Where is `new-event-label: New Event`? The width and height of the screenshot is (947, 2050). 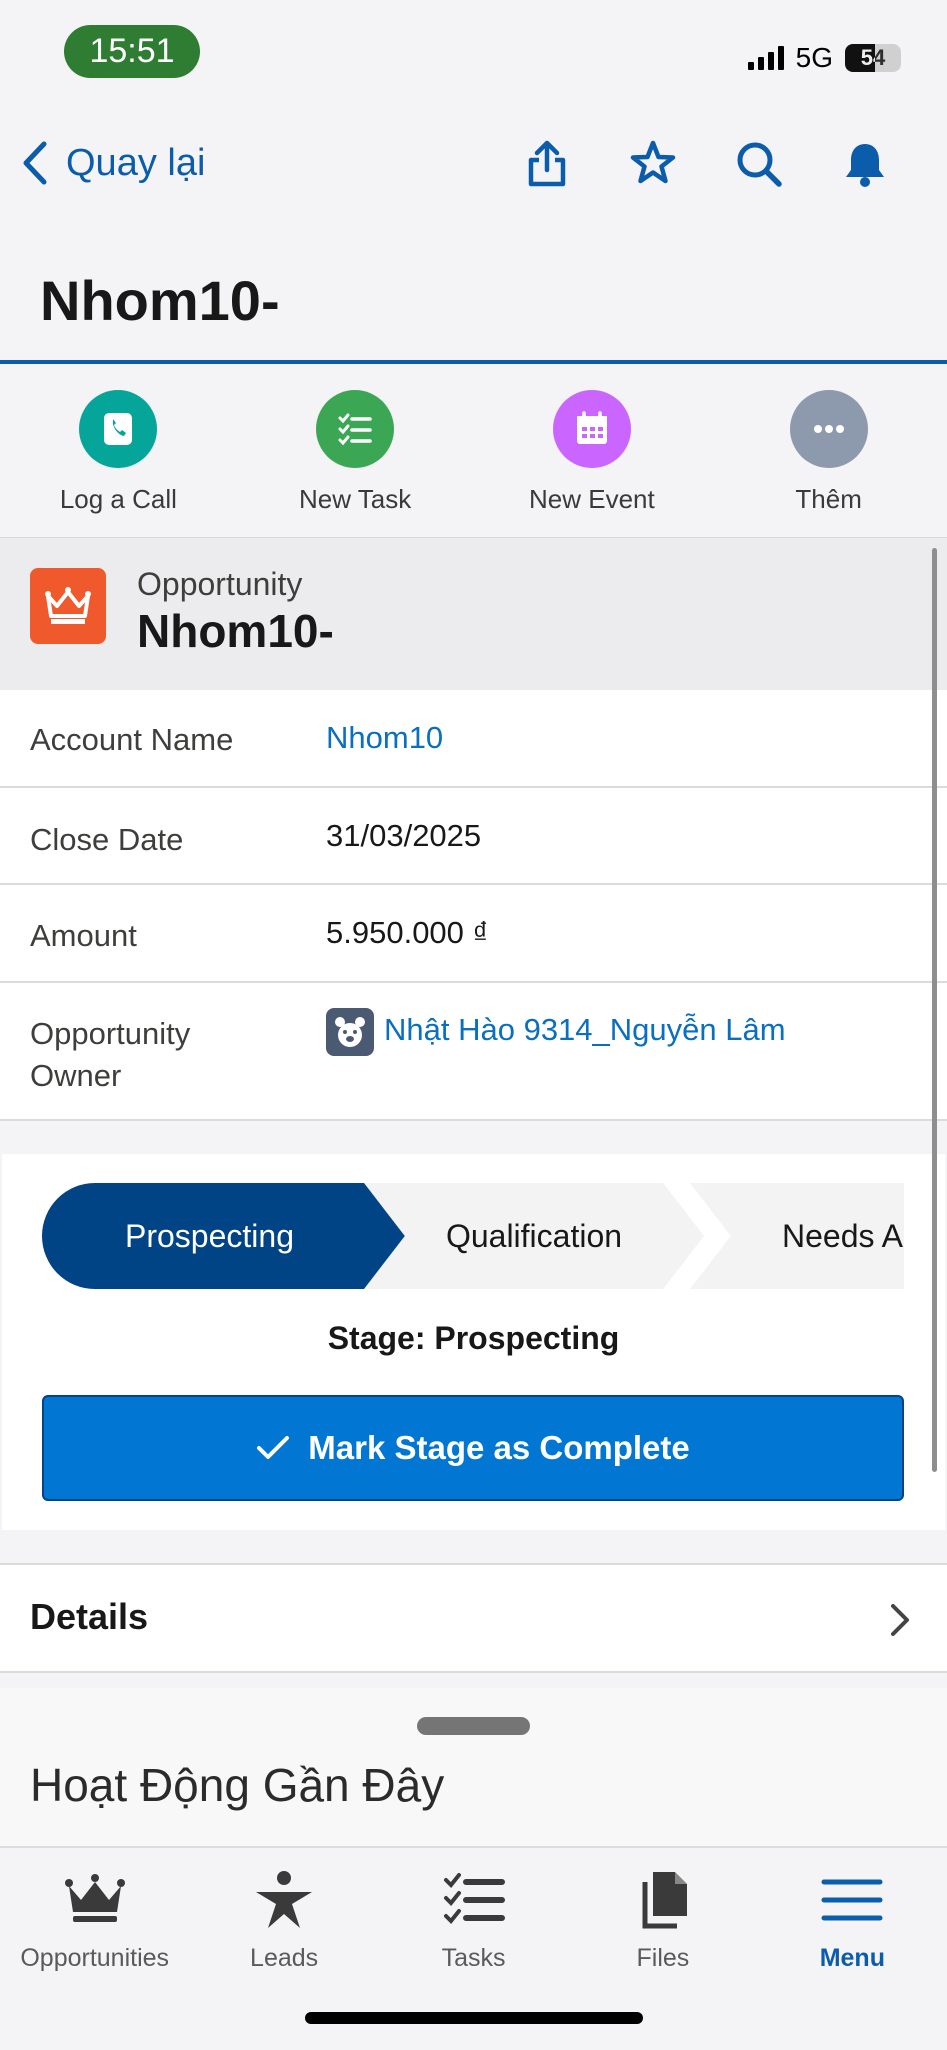
new-event-label: New Event is located at coordinates (592, 499).